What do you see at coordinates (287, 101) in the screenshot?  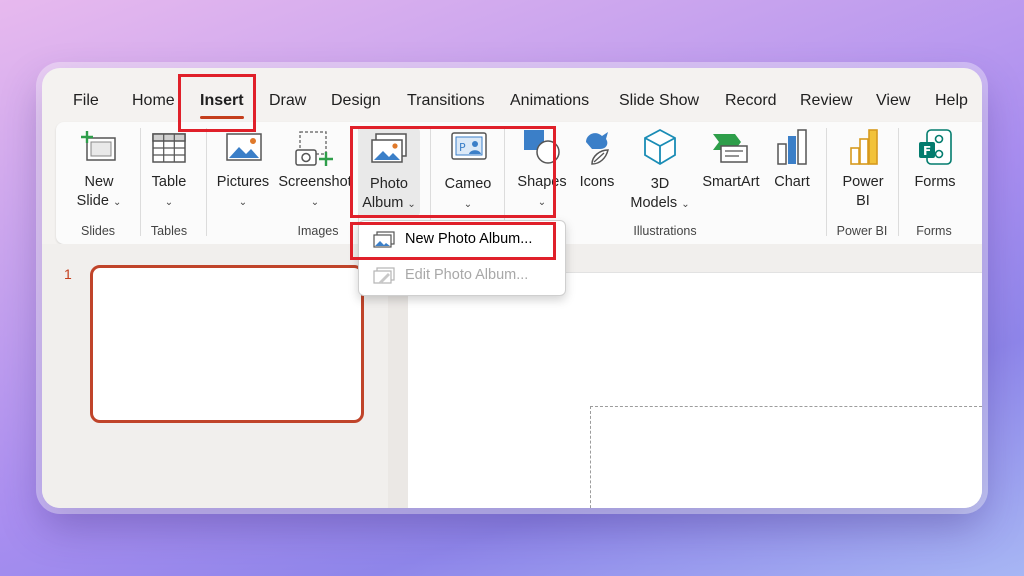 I see `tab-draw: Draw` at bounding box center [287, 101].